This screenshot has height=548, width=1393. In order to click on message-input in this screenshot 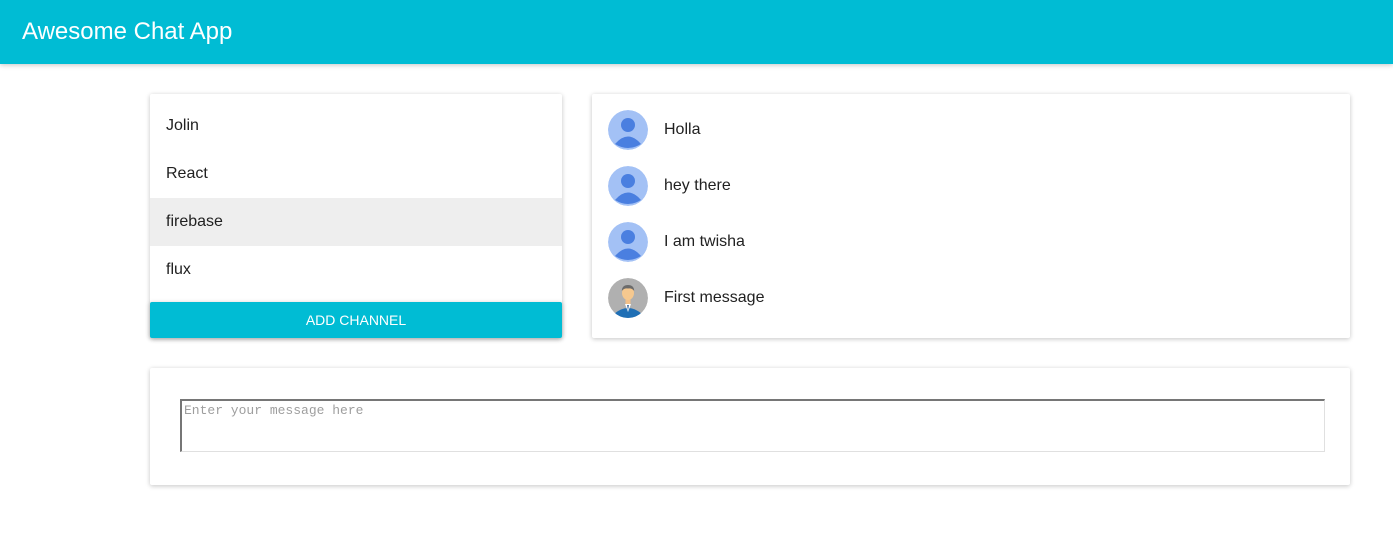, I will do `click(752, 425)`.